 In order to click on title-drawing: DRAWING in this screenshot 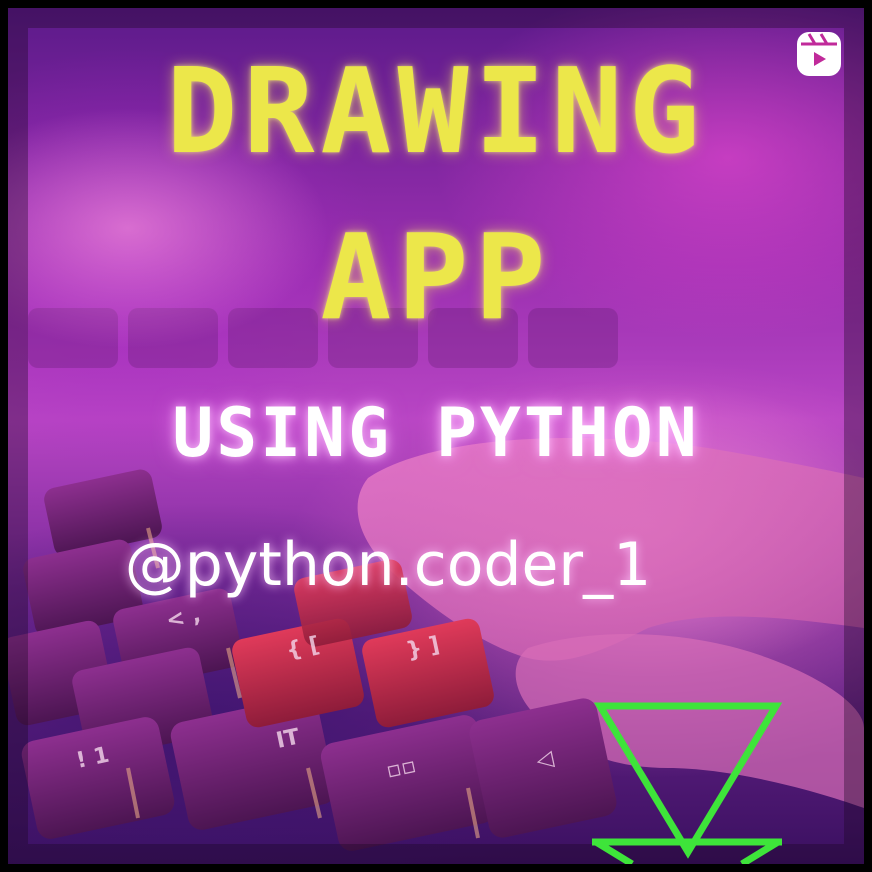, I will do `click(436, 111)`.